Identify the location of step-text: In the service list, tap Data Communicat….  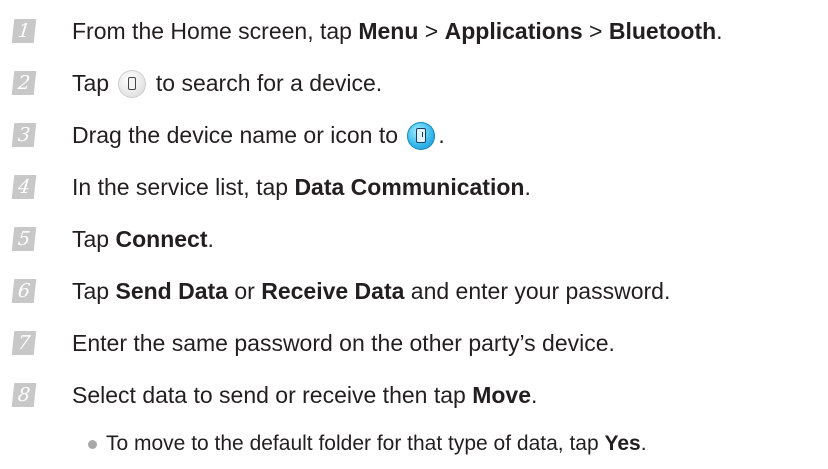
(301, 187).